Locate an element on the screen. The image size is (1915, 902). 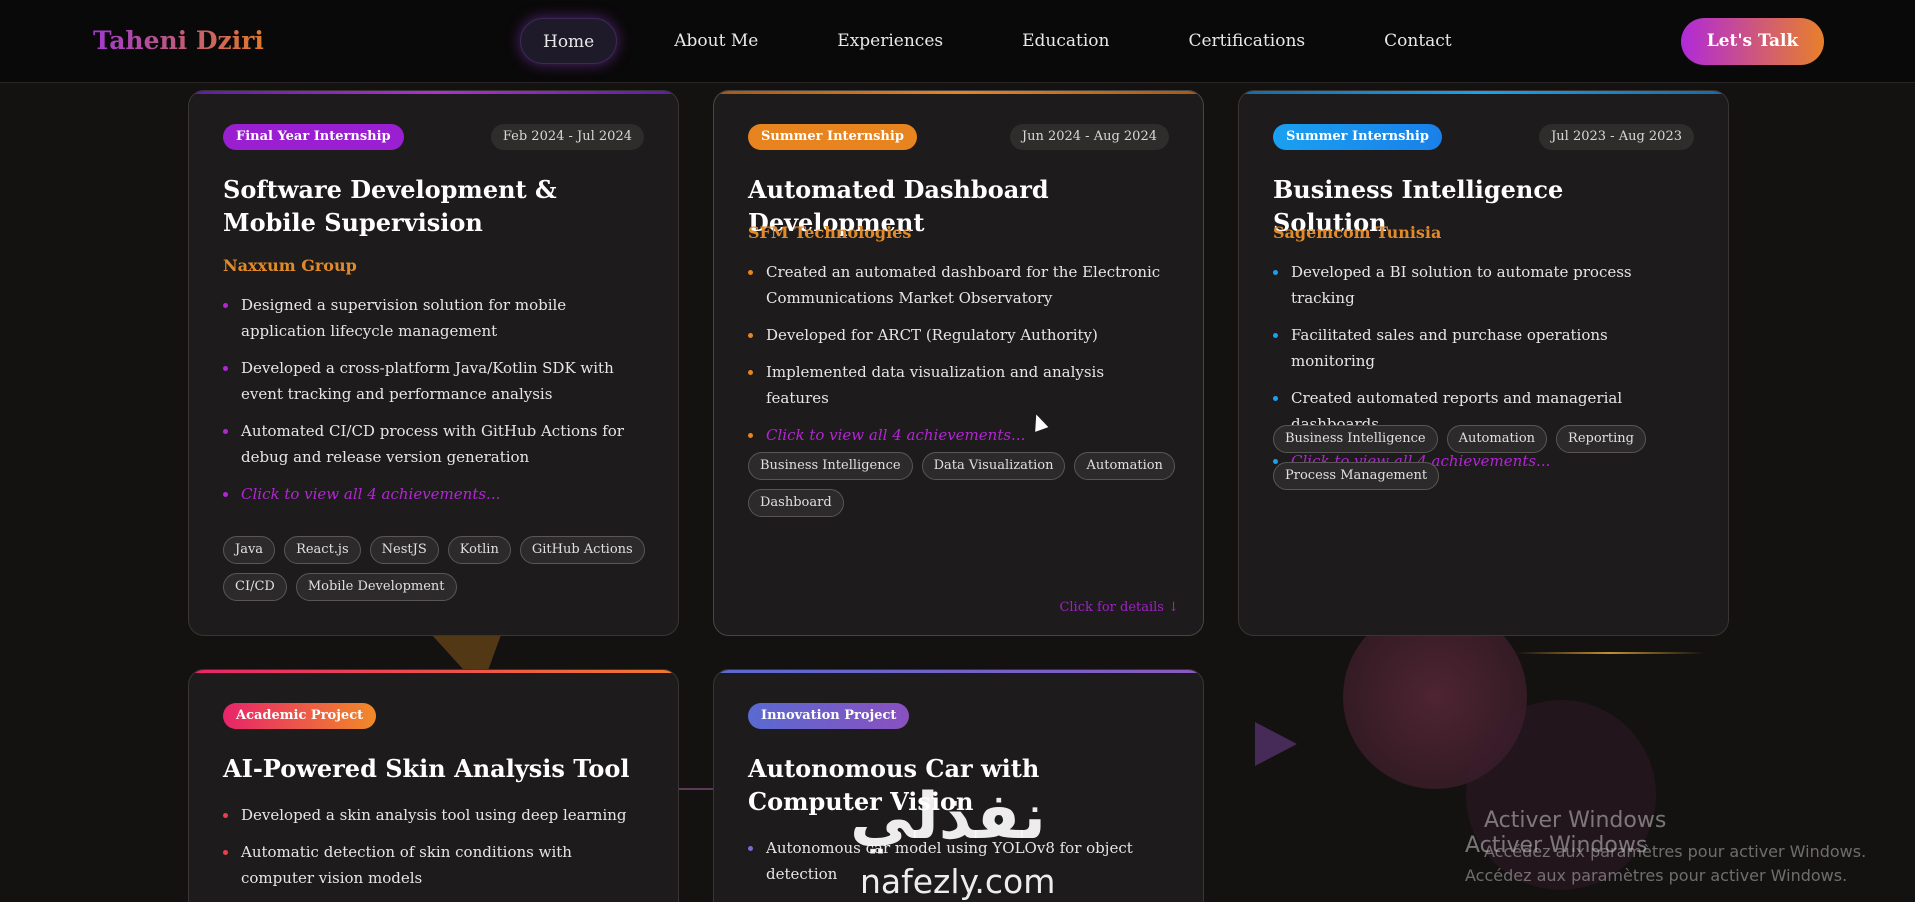
lets-talk-button: Let's Talk is located at coordinates (1752, 41).